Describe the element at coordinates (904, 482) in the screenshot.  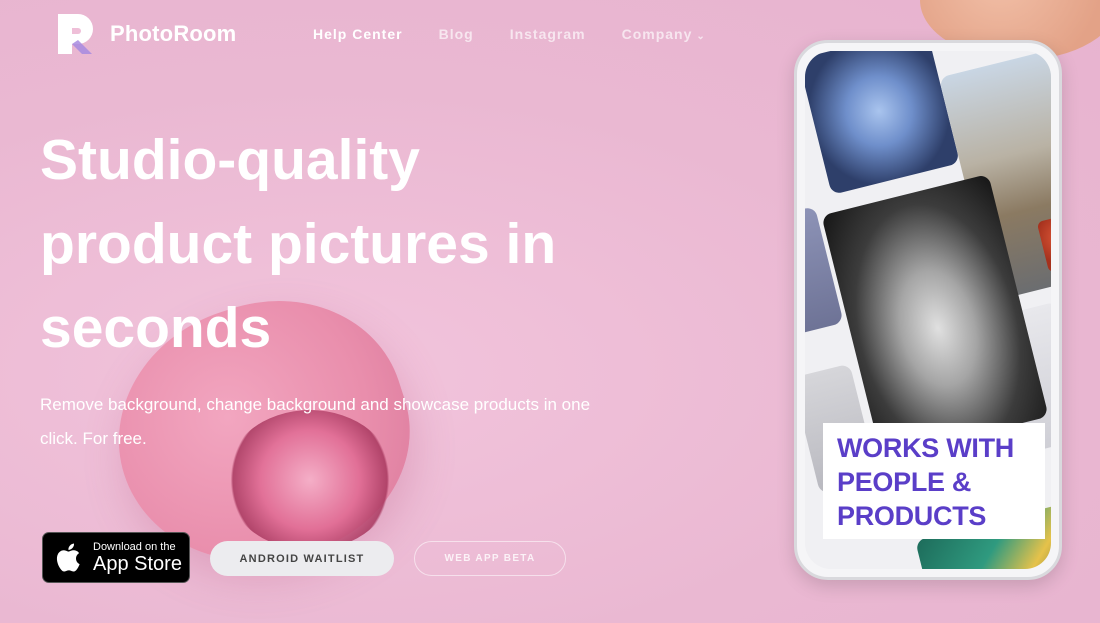
I see `callout-line: PEOPLE &` at that location.